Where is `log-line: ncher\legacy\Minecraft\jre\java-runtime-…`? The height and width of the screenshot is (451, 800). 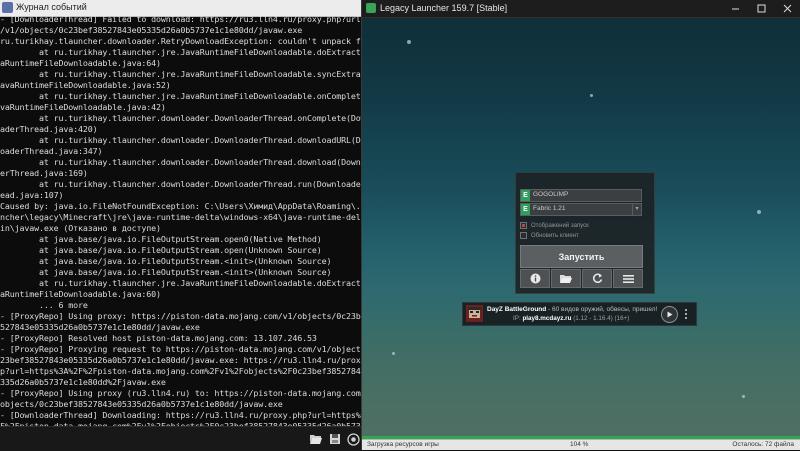
log-line: ncher\legacy\Minecraft\jre\java-runtime-… is located at coordinates (180, 217).